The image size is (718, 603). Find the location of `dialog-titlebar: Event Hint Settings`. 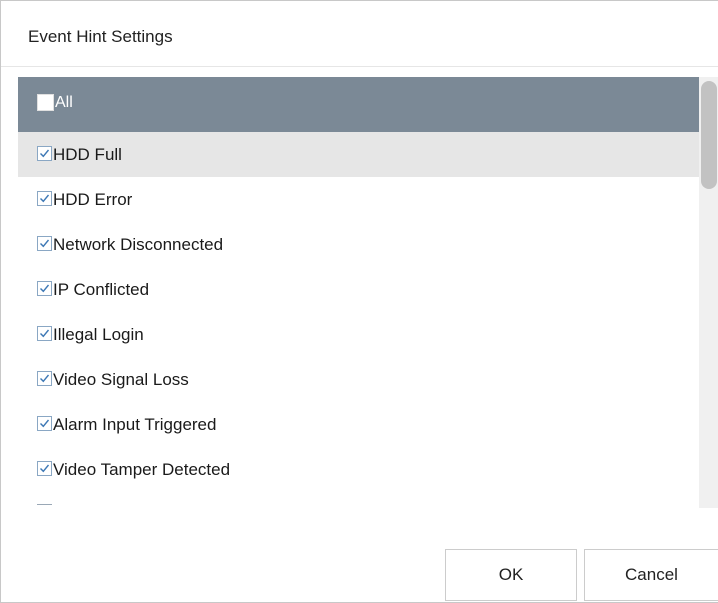

dialog-titlebar: Event Hint Settings is located at coordinates (359, 34).